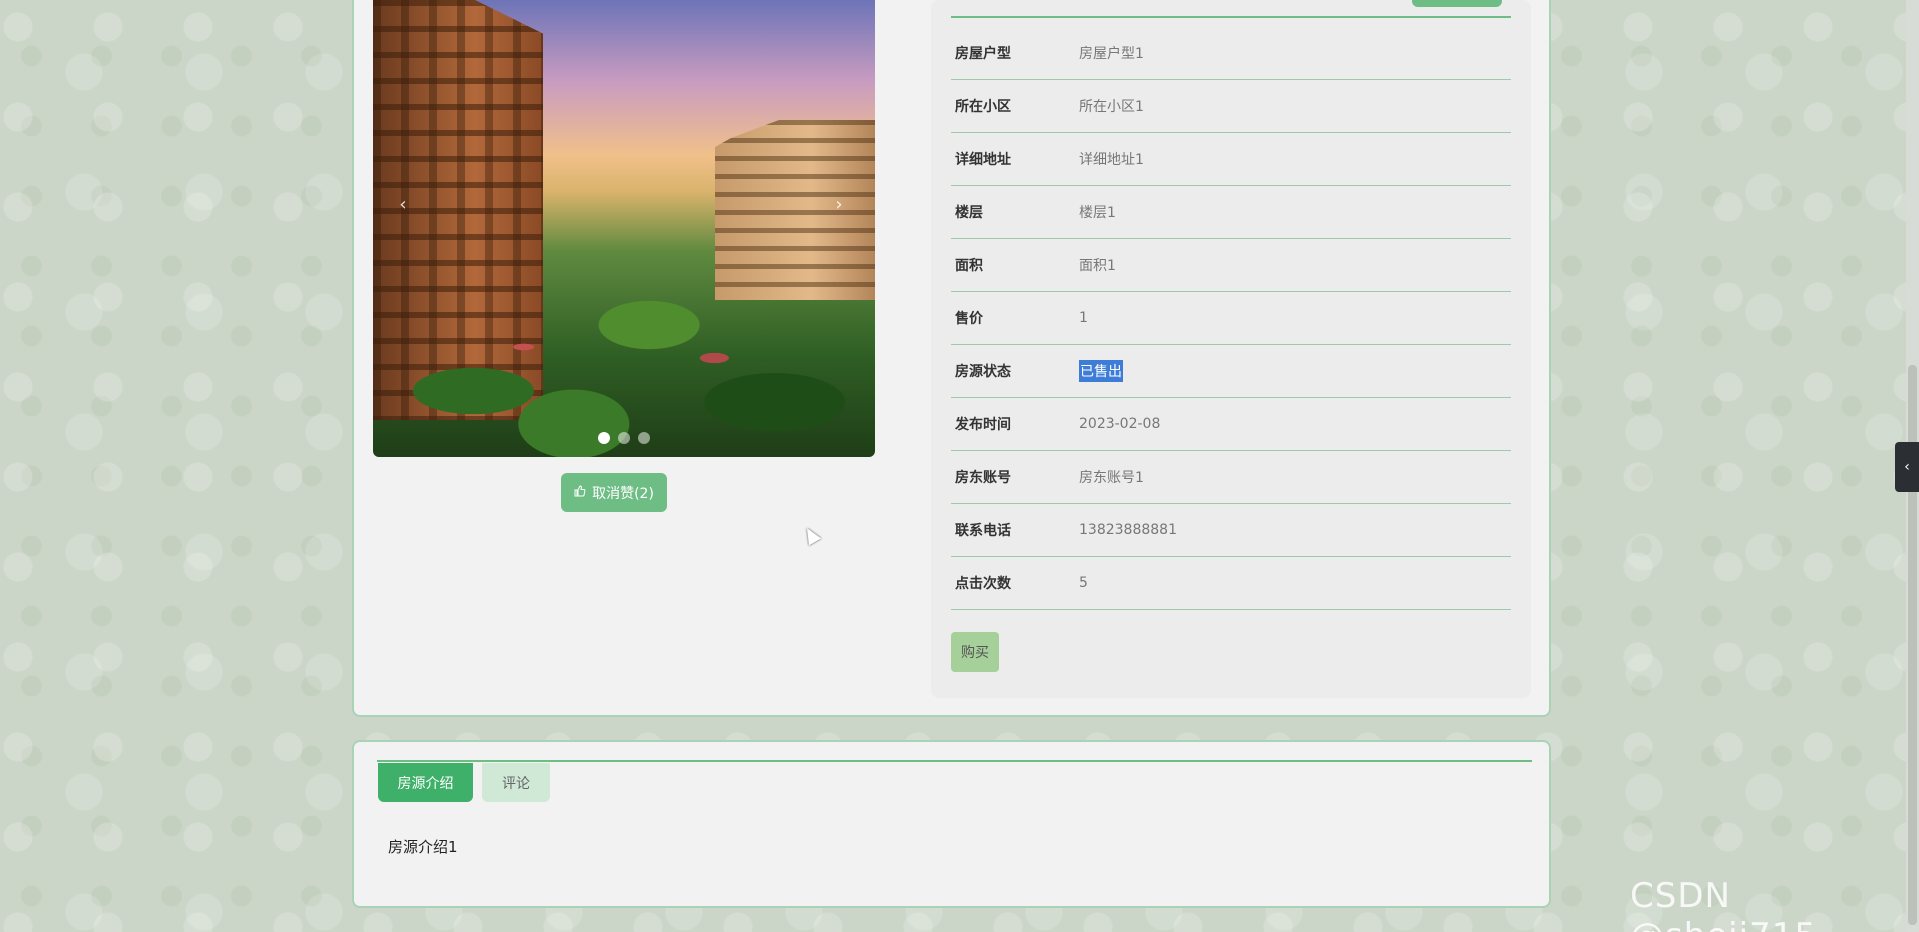 The width and height of the screenshot is (1919, 932). I want to click on info-value: 面积1, so click(1097, 266).